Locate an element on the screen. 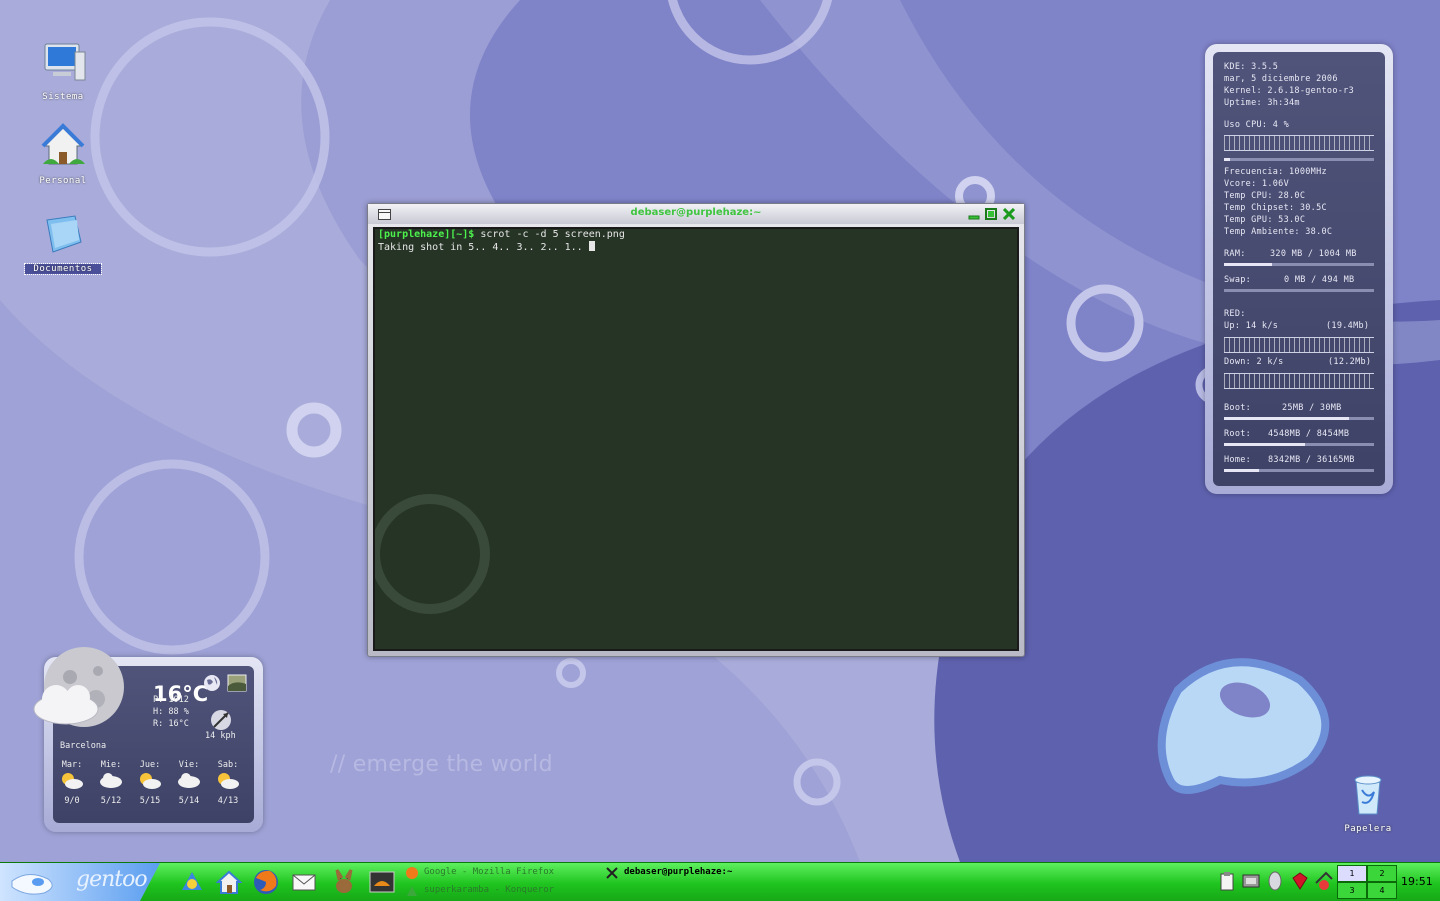  home-folder-icon is located at coordinates (63, 144).